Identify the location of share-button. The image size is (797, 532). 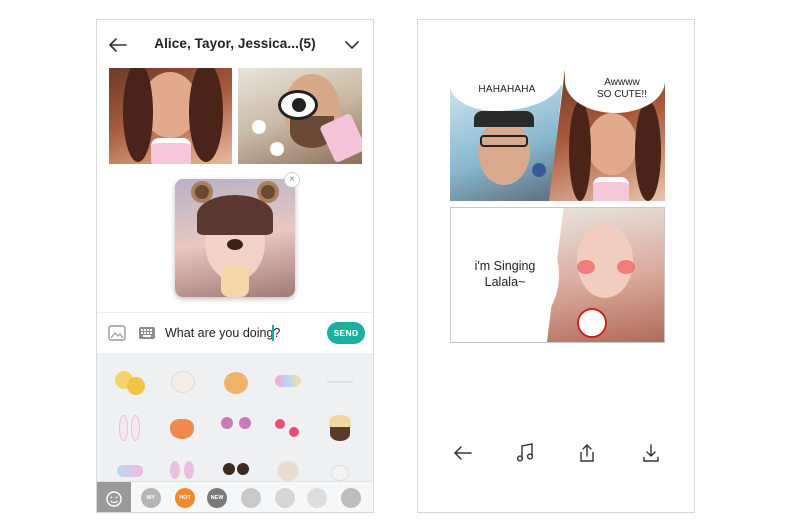
(587, 453).